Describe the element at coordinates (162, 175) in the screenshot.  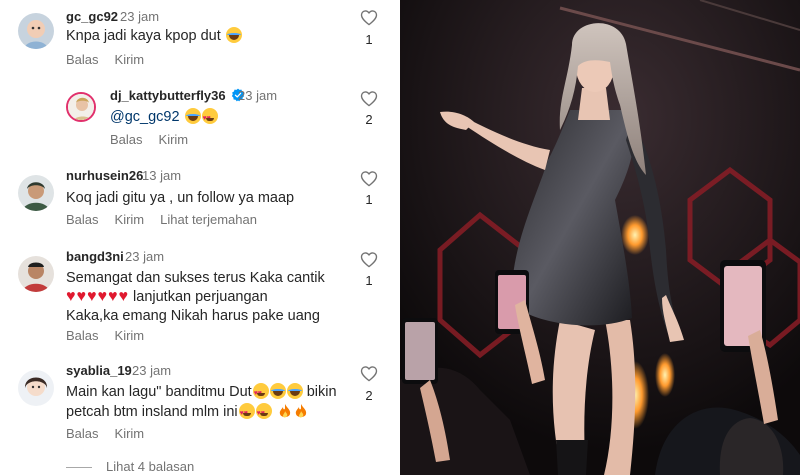
I see `timestamp: 13 jam` at that location.